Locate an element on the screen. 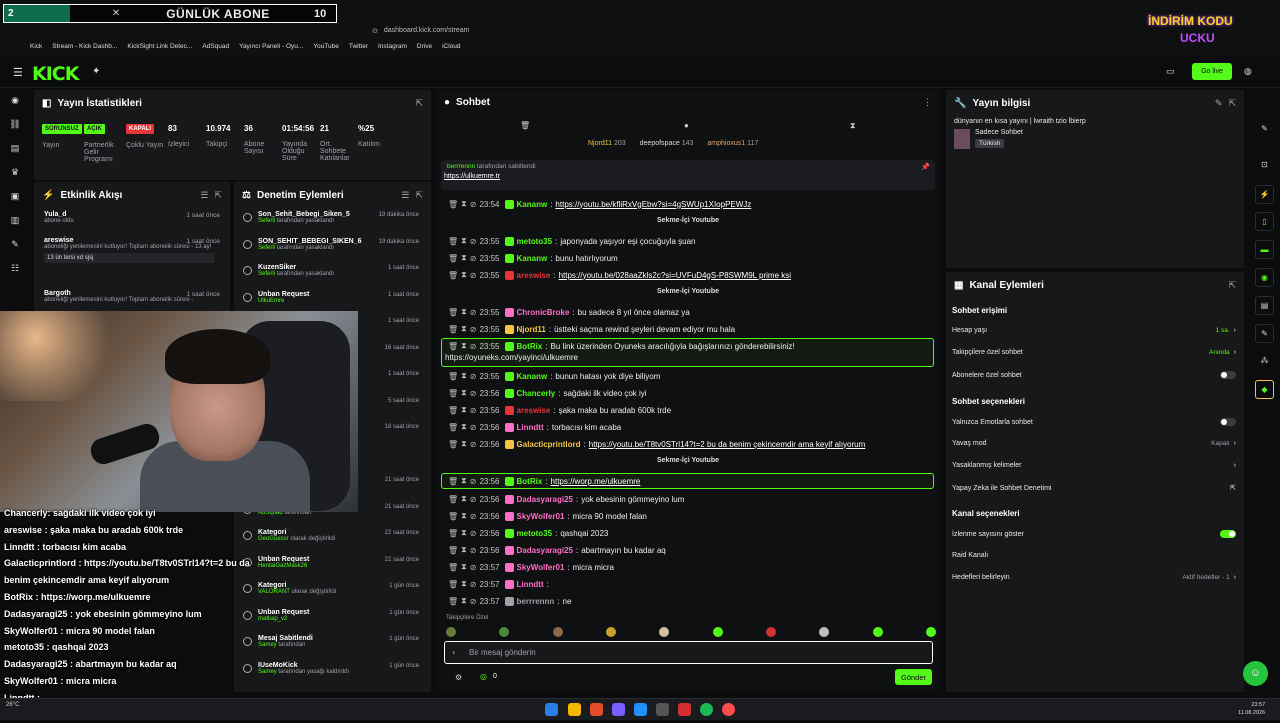 The height and width of the screenshot is (723, 1280). show-viewers-row: İzlenme sayısını göster is located at coordinates (1094, 534).